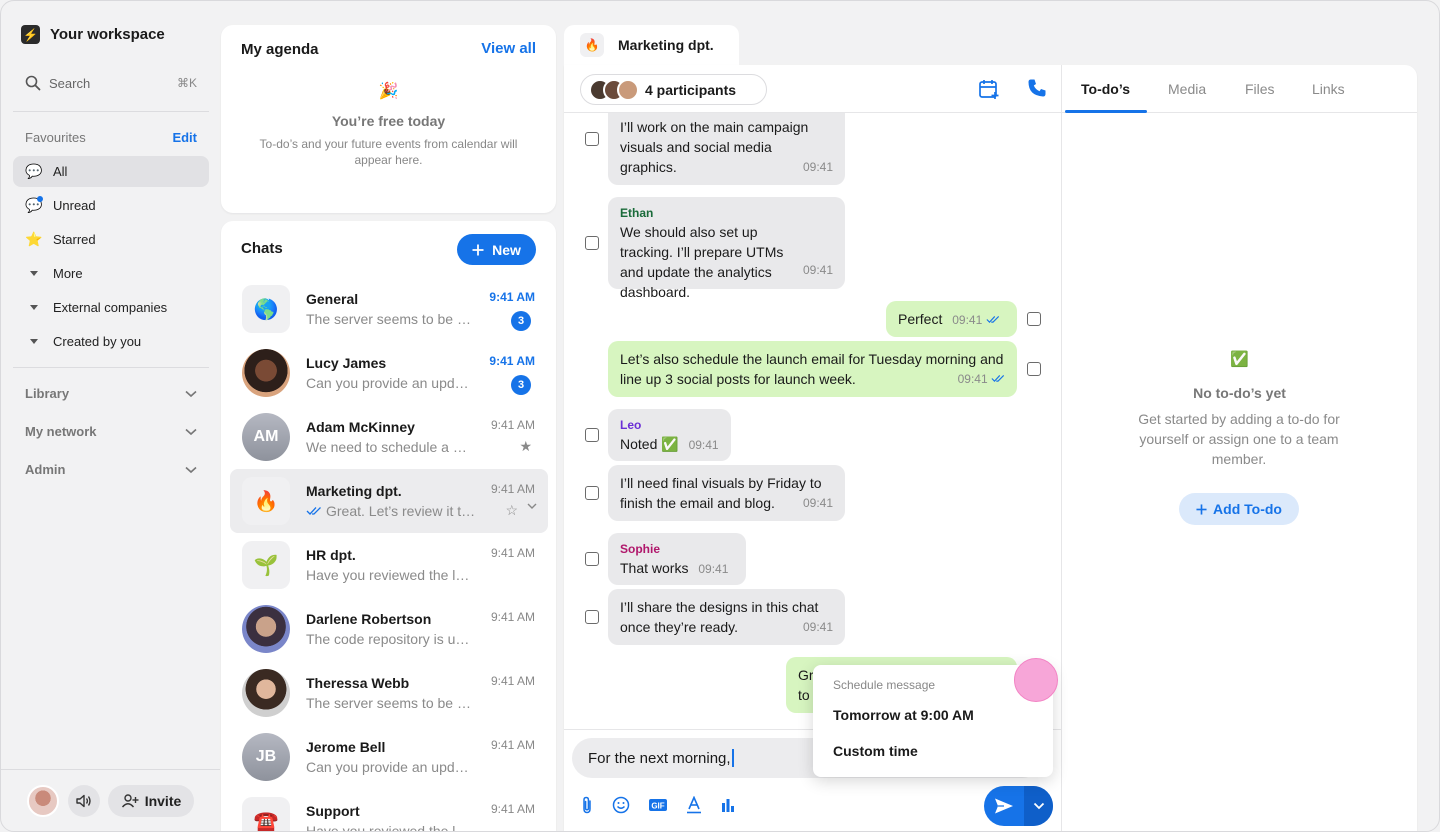 The height and width of the screenshot is (832, 1440). I want to click on view-all-link: View all, so click(508, 48).